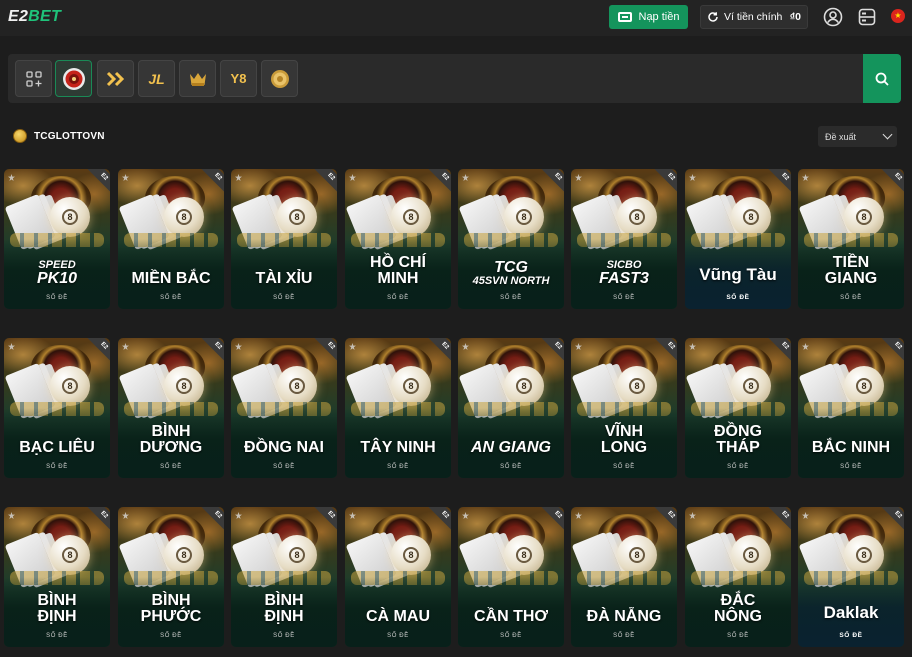 The height and width of the screenshot is (657, 912). I want to click on deposit-button: Nạp tiền, so click(648, 17).